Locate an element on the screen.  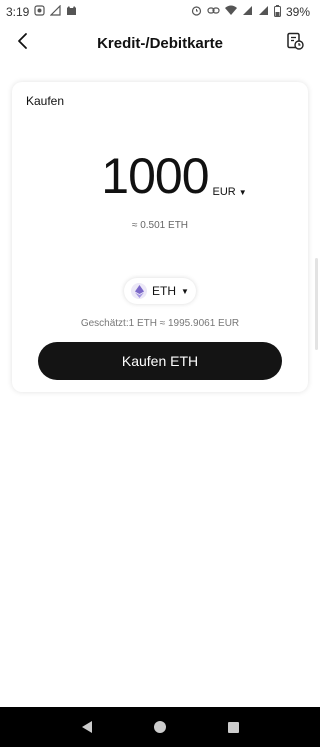
amount-input: 1000 is located at coordinates (155, 176).